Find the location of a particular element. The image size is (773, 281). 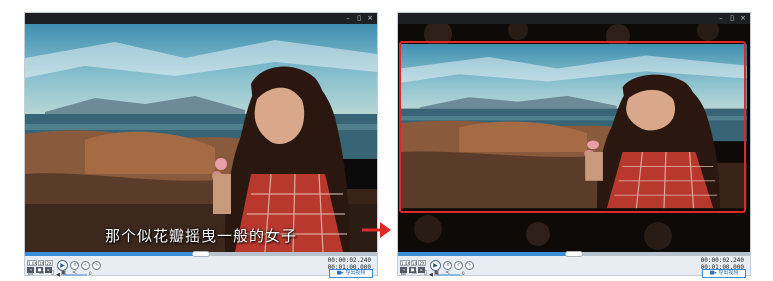

subtitle-text: 那个似花瓣摇曳一般的女子 is located at coordinates (200, 236).